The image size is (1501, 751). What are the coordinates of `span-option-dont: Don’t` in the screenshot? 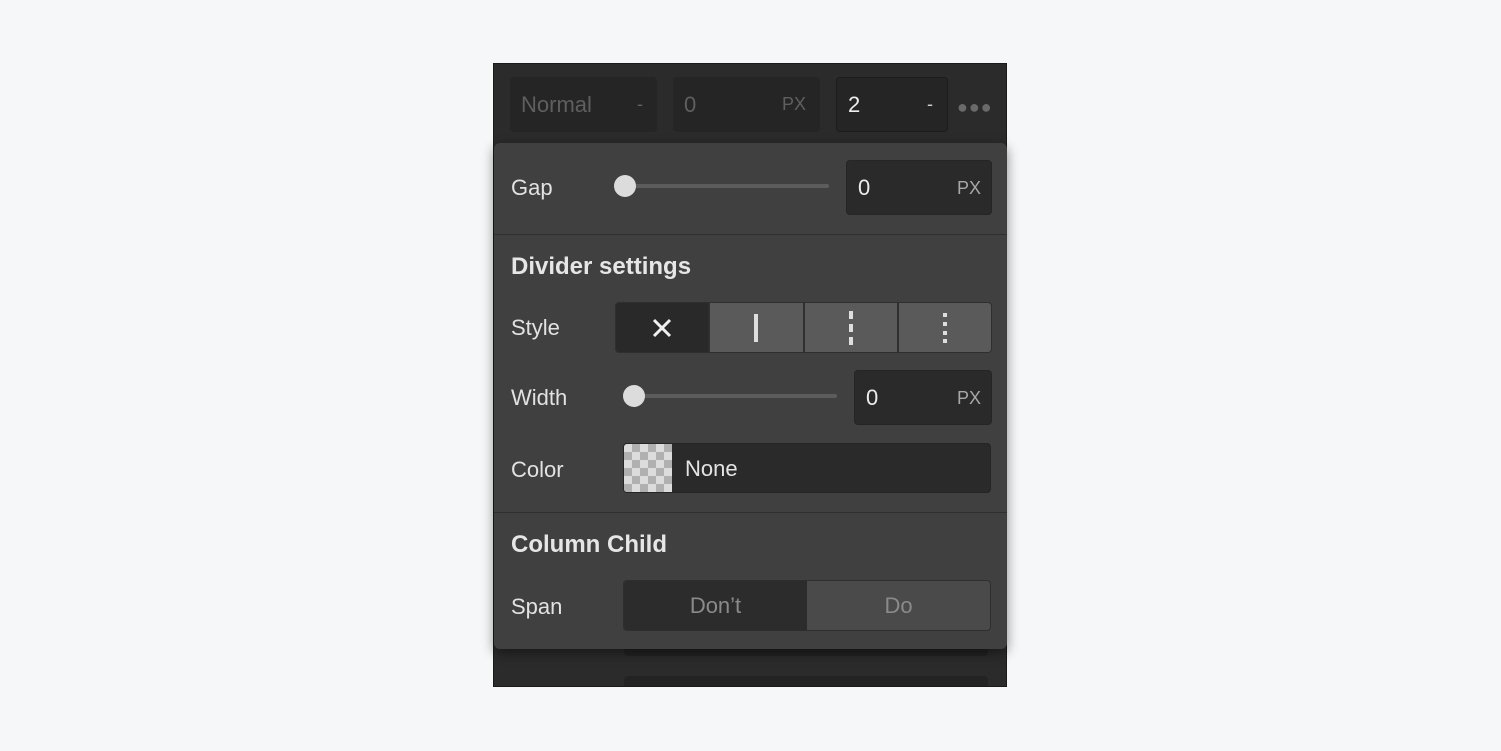 It's located at (715, 605).